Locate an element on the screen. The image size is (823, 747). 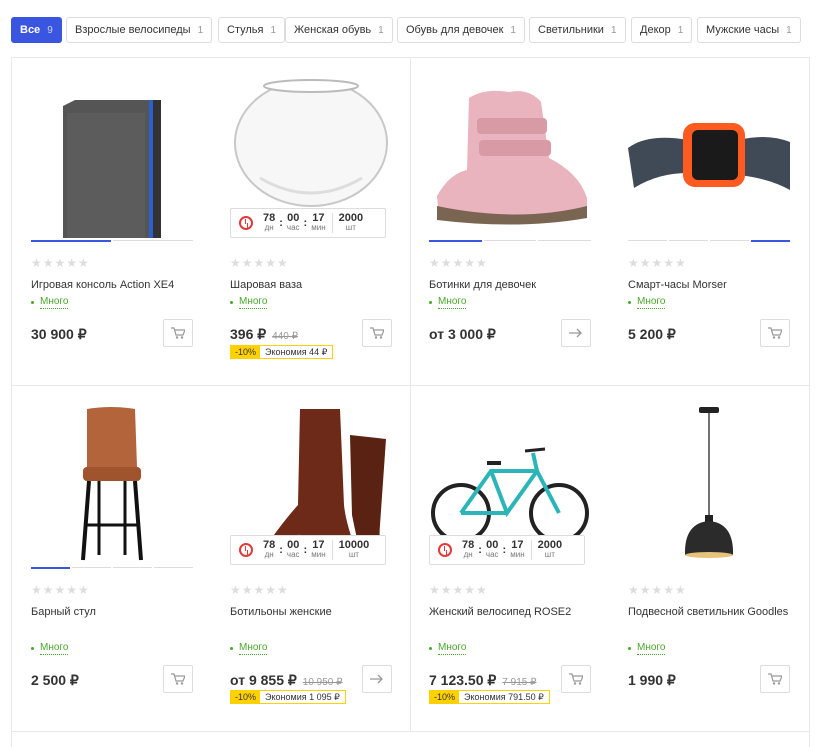
product-card: ★★★★★ Барный стул Много 2 500 ₽ is located at coordinates (112, 549).